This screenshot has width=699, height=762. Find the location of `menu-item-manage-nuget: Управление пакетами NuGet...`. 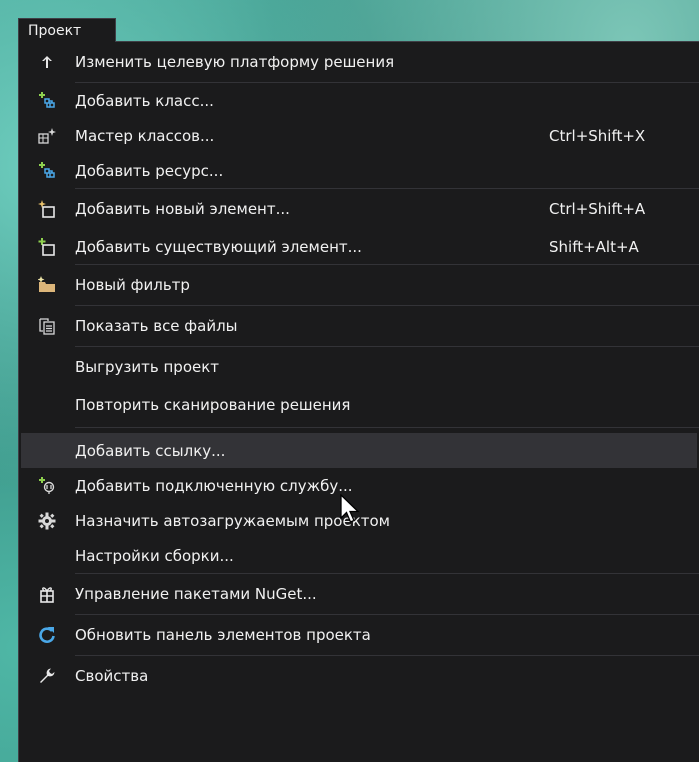

menu-item-manage-nuget: Управление пакетами NuGet... is located at coordinates (359, 594).